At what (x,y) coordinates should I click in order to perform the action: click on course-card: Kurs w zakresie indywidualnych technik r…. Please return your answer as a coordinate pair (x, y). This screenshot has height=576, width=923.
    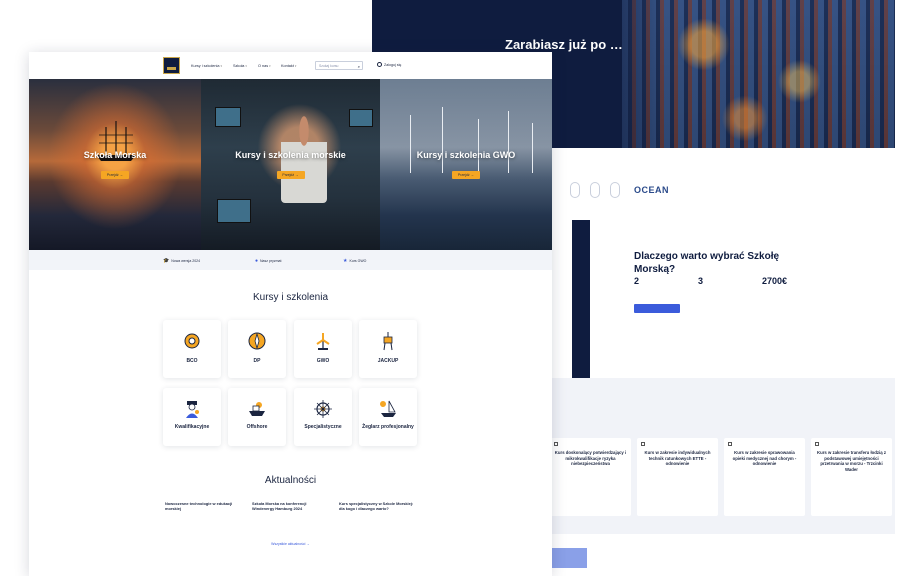
    Looking at the image, I should click on (677, 477).